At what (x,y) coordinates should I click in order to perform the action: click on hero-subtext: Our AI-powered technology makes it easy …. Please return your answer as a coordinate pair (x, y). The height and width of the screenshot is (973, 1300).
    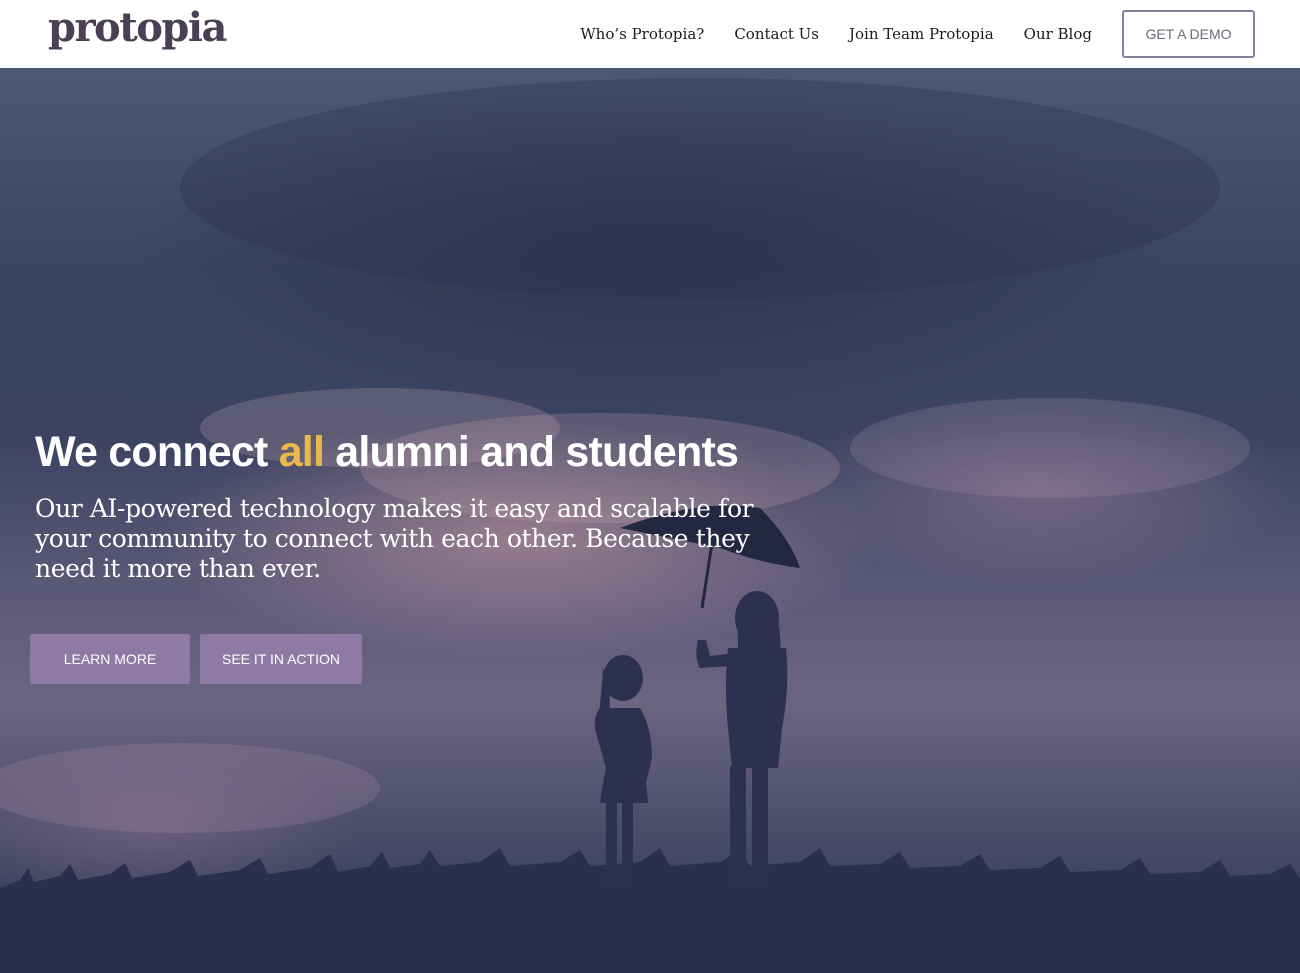
    Looking at the image, I should click on (394, 538).